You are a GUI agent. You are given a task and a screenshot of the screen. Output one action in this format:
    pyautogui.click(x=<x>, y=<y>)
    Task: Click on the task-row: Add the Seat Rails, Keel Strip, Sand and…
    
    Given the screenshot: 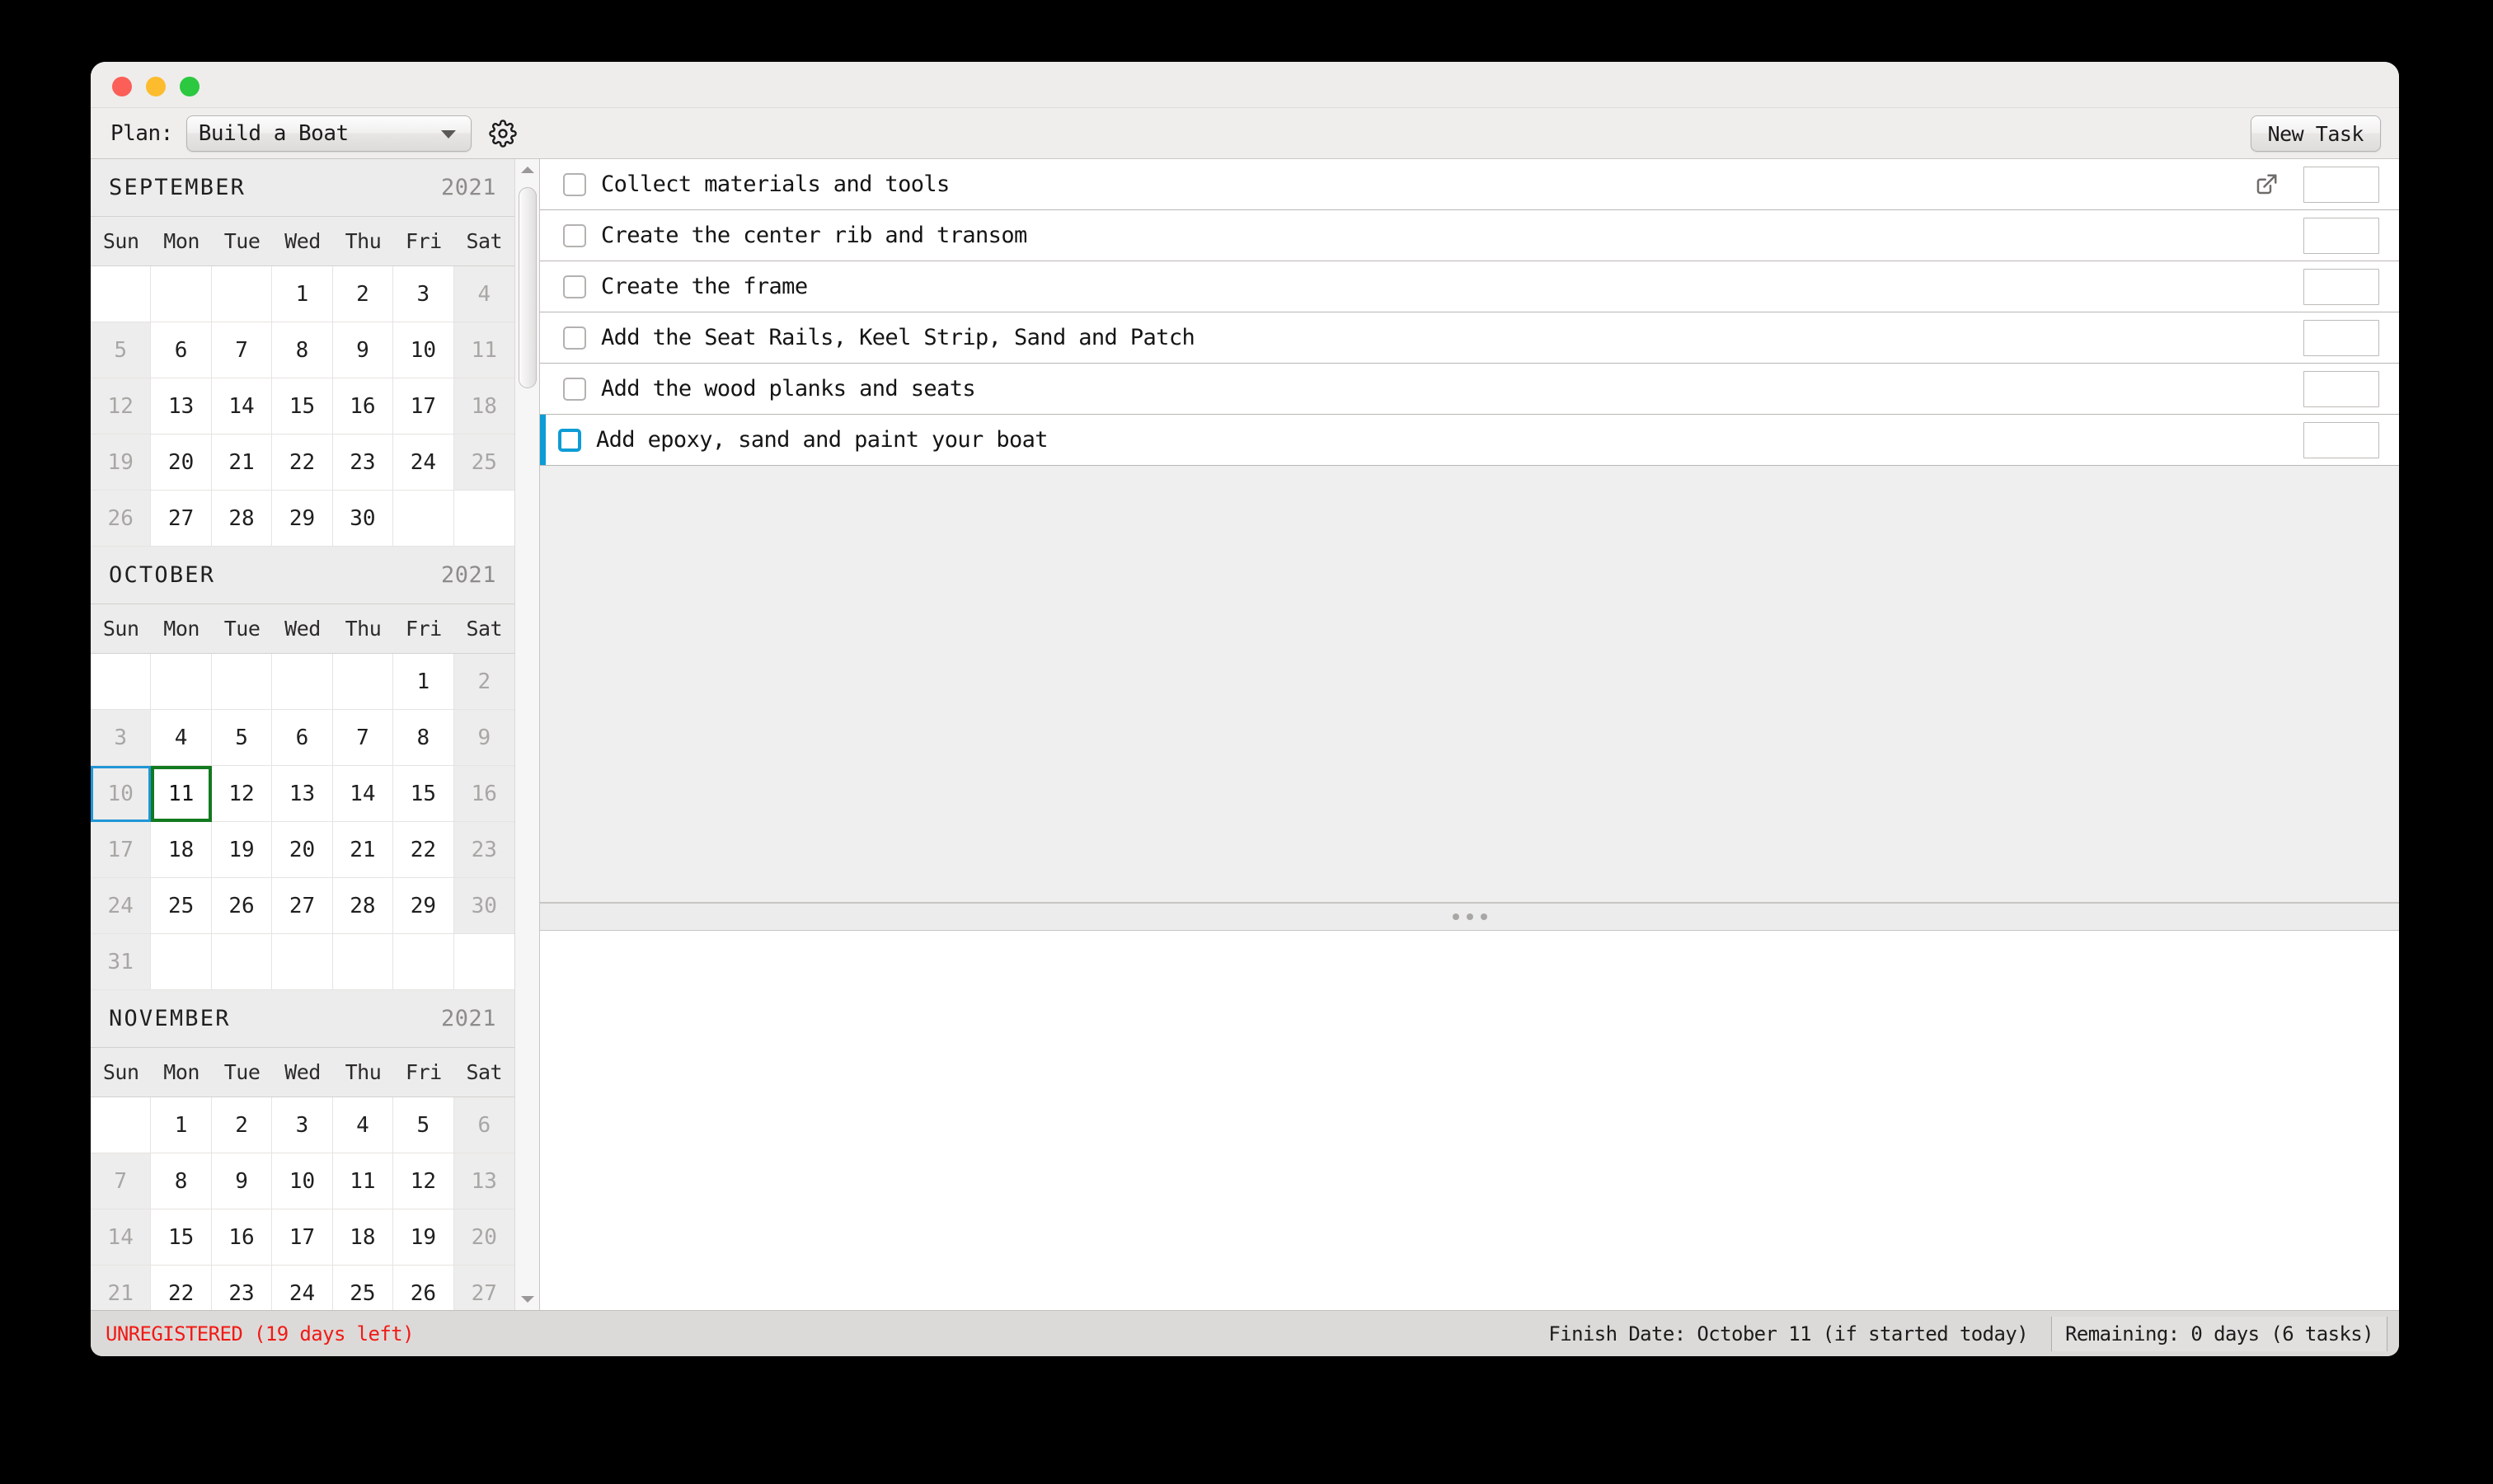 What is the action you would take?
    pyautogui.click(x=1469, y=338)
    